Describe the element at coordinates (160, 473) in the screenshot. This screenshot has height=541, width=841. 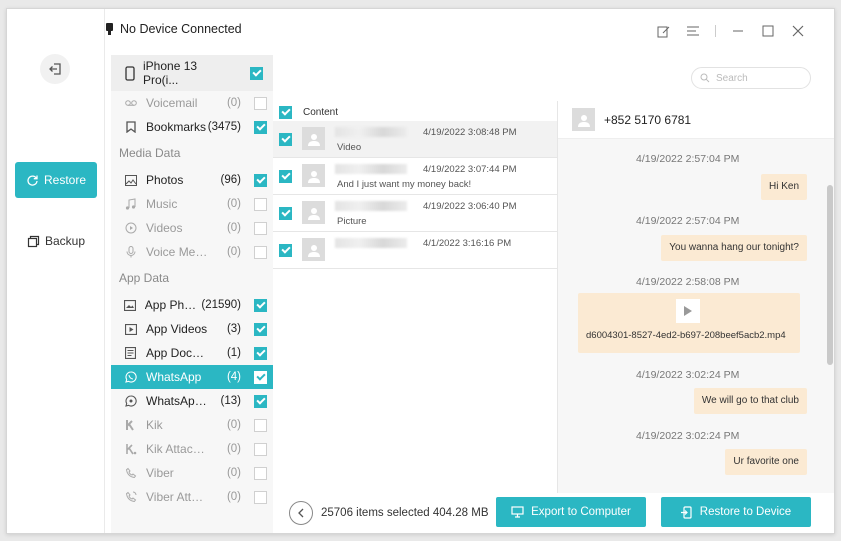
I see `category-label: Viber` at that location.